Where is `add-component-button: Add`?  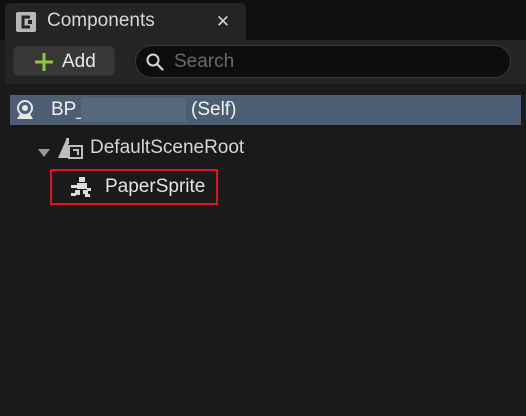
add-component-button: Add is located at coordinates (64, 61).